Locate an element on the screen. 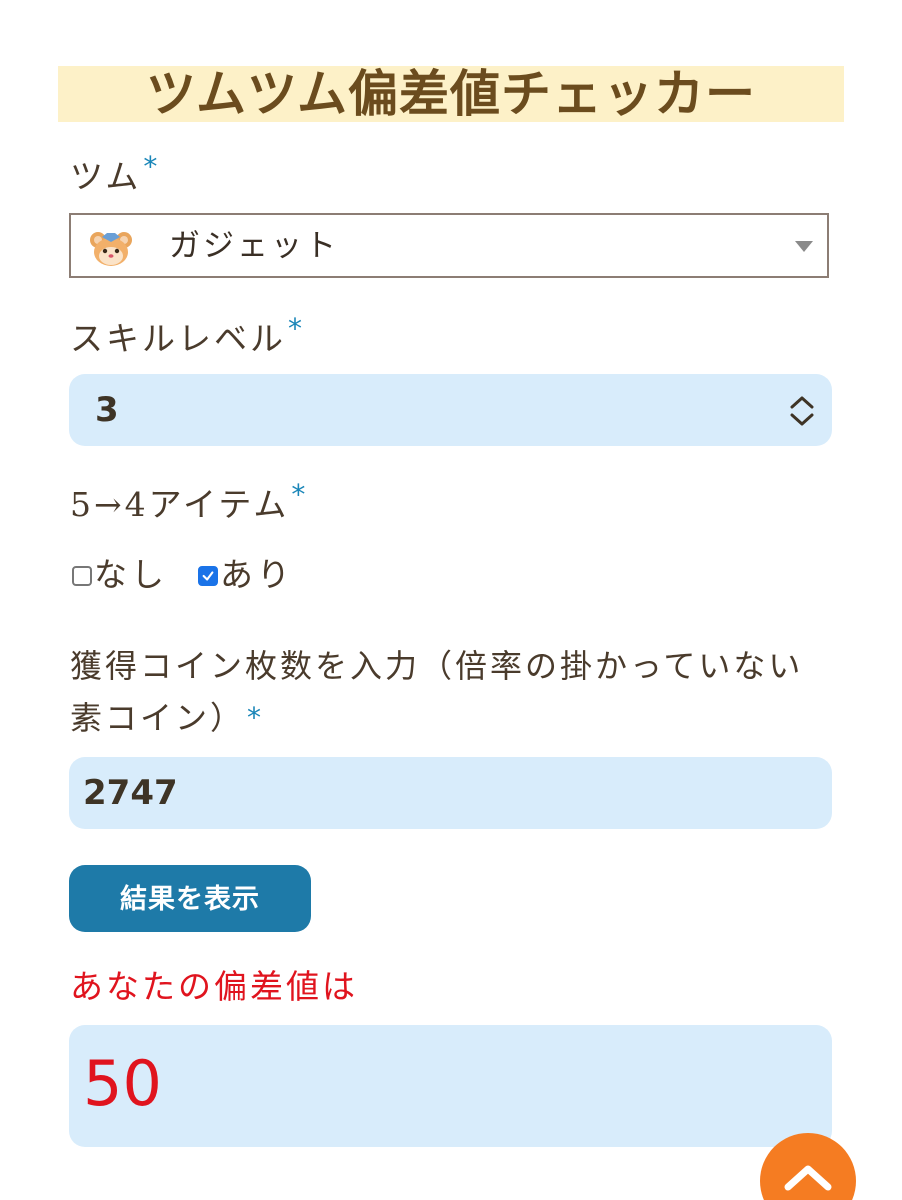  gadget-tsum-avatar-icon is located at coordinates (111, 249).